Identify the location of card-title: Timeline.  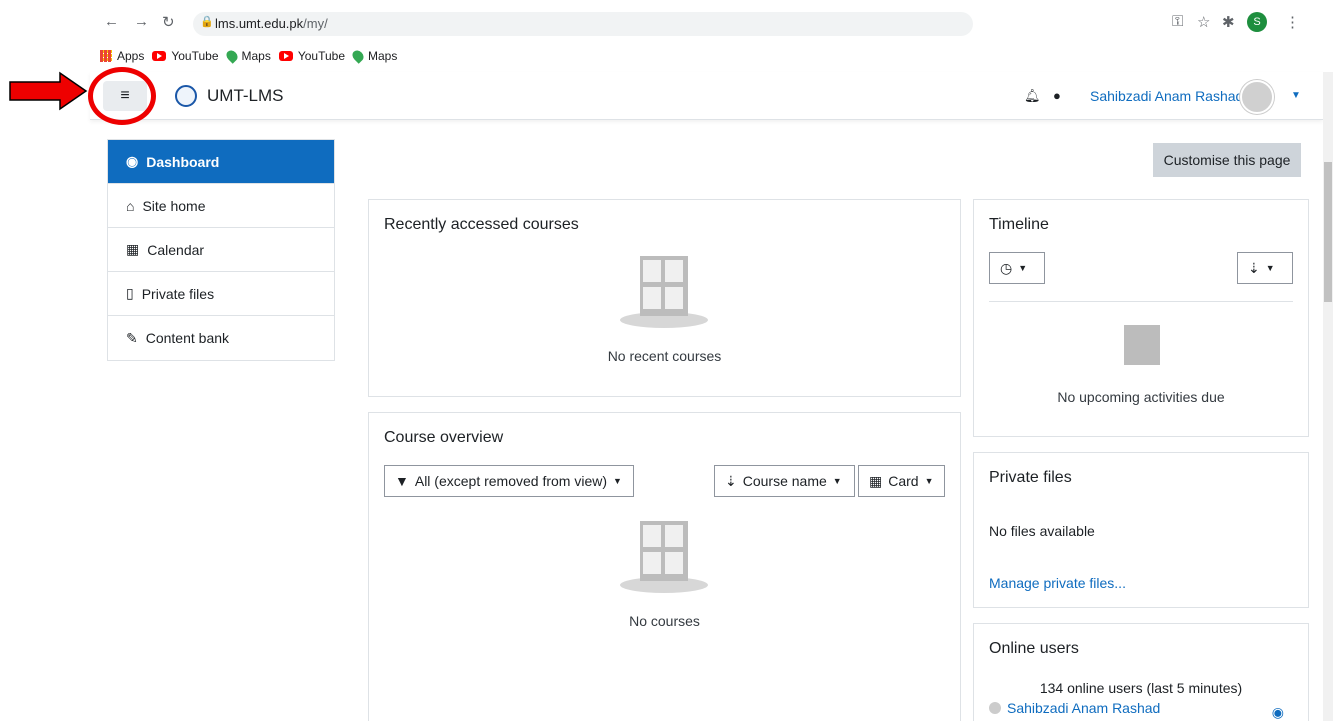
(1019, 224).